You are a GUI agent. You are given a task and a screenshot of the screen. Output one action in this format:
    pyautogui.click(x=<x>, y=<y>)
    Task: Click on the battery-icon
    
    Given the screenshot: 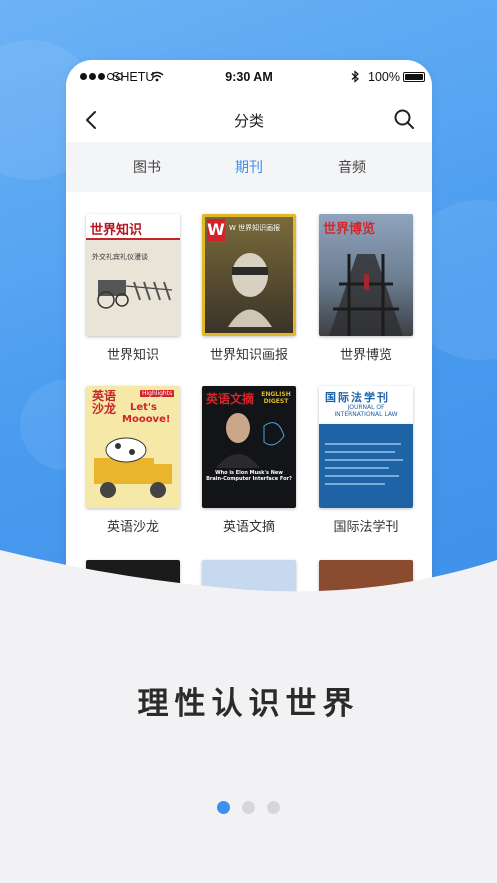 What is the action you would take?
    pyautogui.click(x=414, y=77)
    